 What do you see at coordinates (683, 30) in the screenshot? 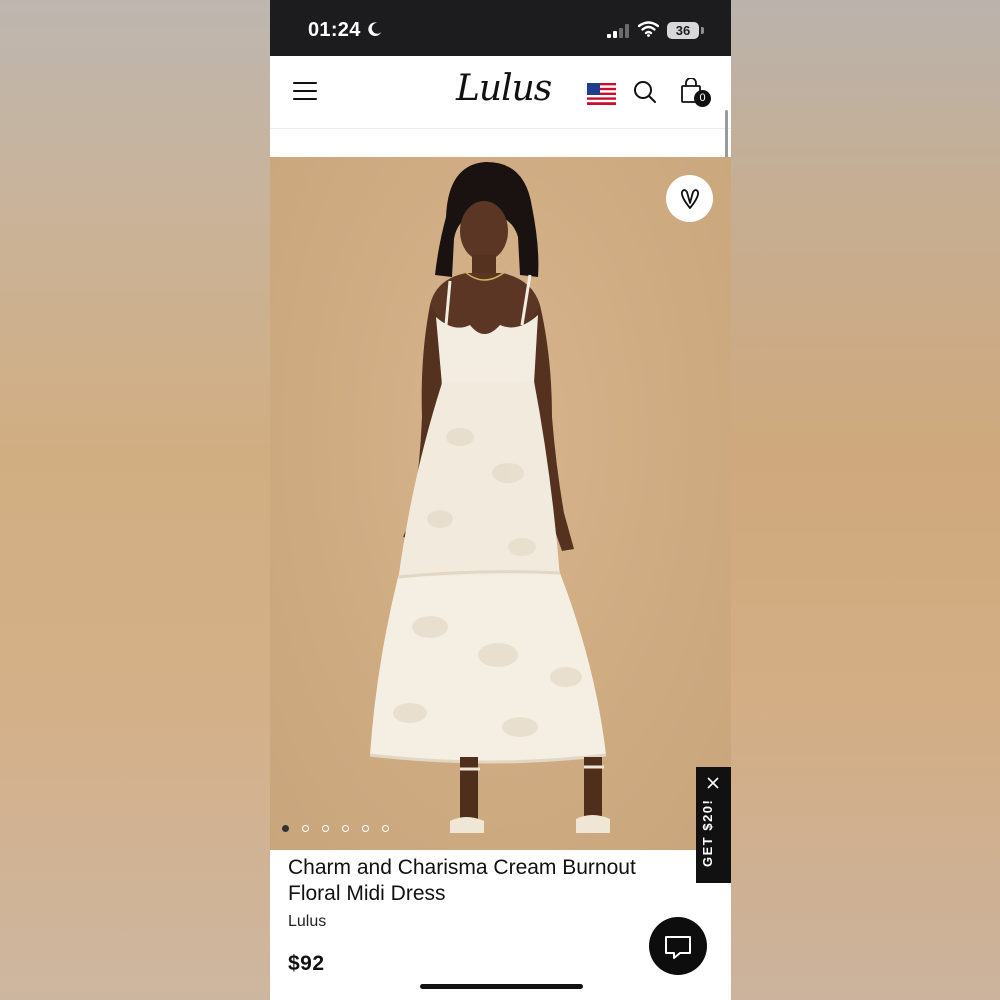
I see `battery-icon: 36` at bounding box center [683, 30].